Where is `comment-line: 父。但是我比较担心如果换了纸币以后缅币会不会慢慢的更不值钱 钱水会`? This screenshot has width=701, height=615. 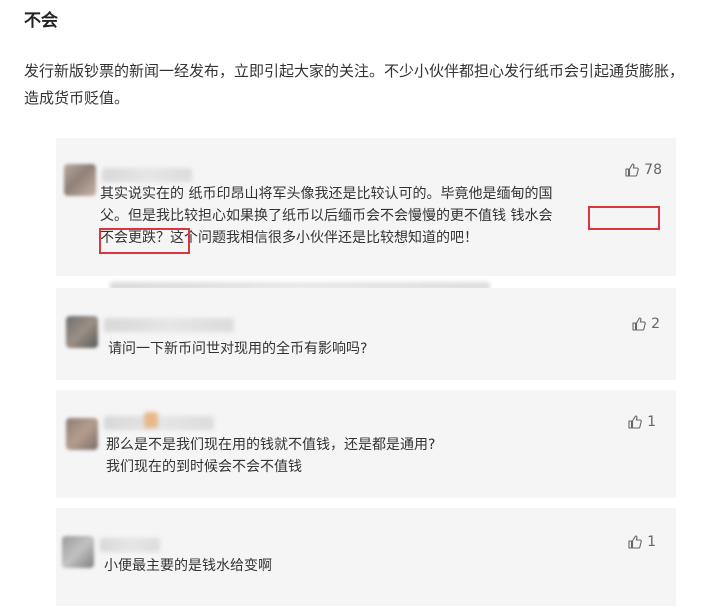 comment-line: 父。但是我比较担心如果换了纸币以后缅币会不会慢慢的更不值钱 钱水会 is located at coordinates (326, 216).